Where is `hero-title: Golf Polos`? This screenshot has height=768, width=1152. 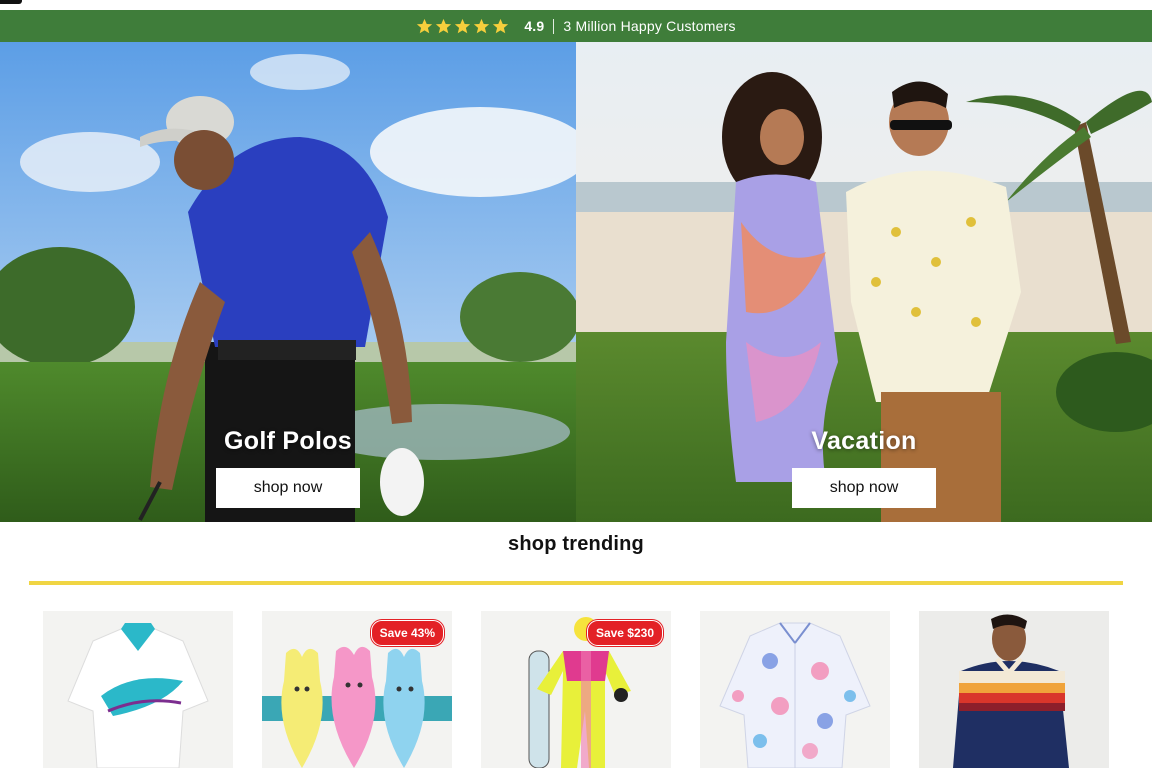
hero-title: Golf Polos is located at coordinates (288, 441).